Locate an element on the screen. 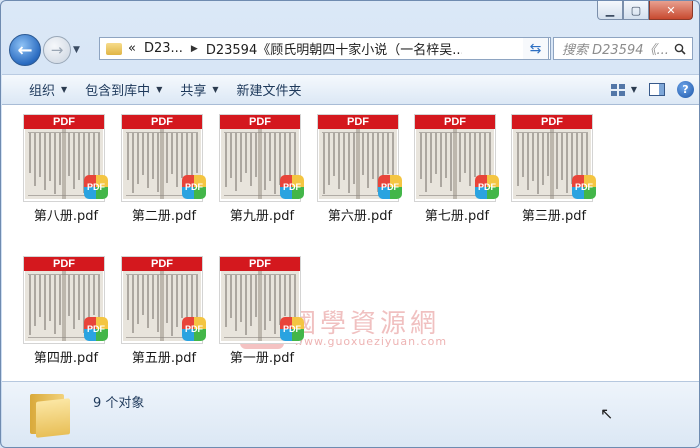 This screenshot has width=700, height=448. command-bar: 组织 ▼ 包含到库中 ▼ 共享 ▼ 新建文件夹 ▼ ? is located at coordinates (350, 89).